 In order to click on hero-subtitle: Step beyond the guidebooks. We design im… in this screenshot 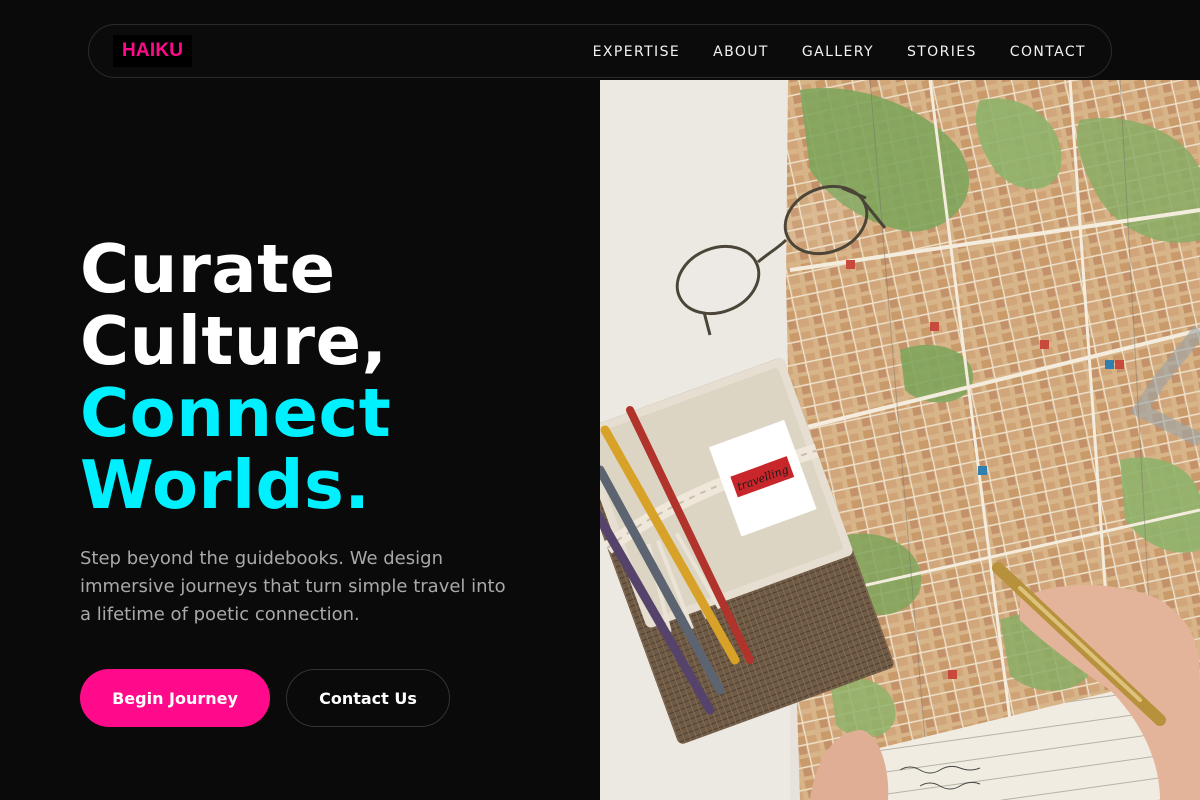, I will do `click(293, 586)`.